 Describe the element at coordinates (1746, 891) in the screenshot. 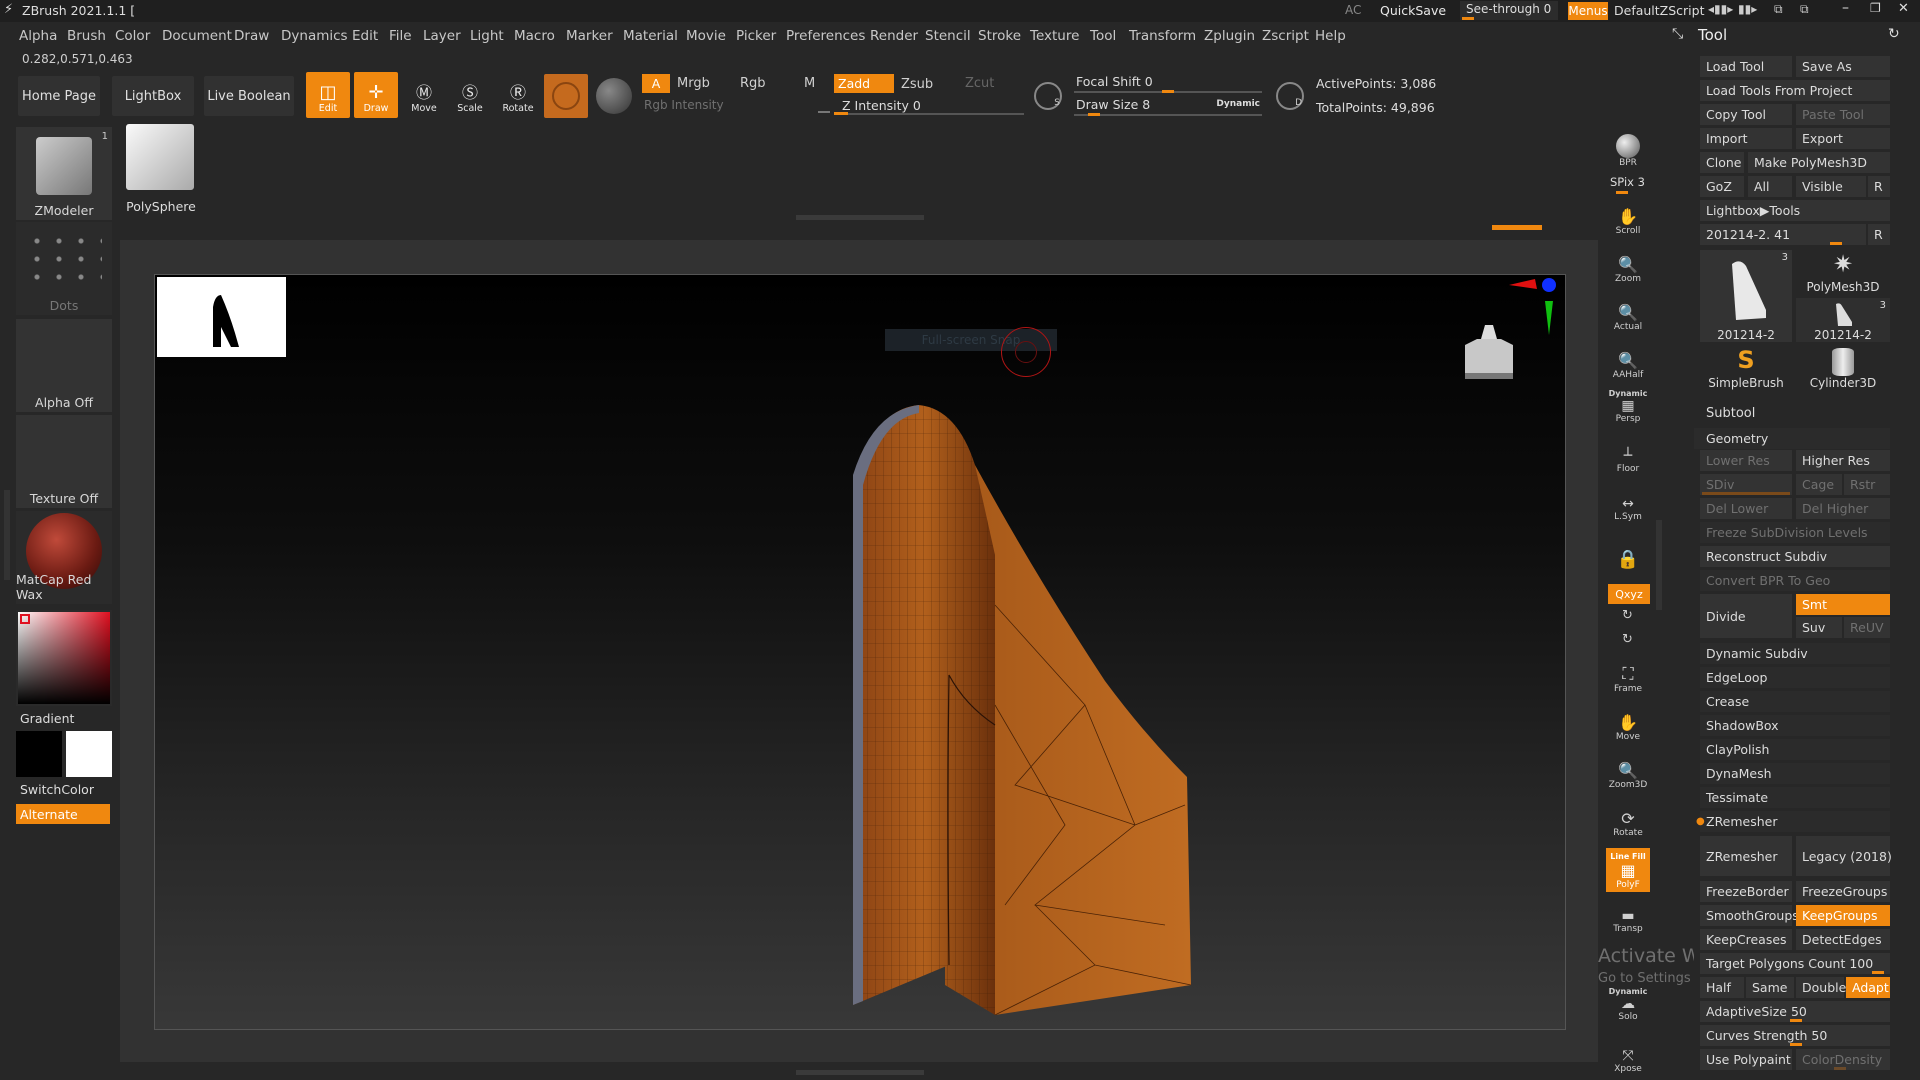

I see `freeze-border-toggle: FreezeBorder` at that location.